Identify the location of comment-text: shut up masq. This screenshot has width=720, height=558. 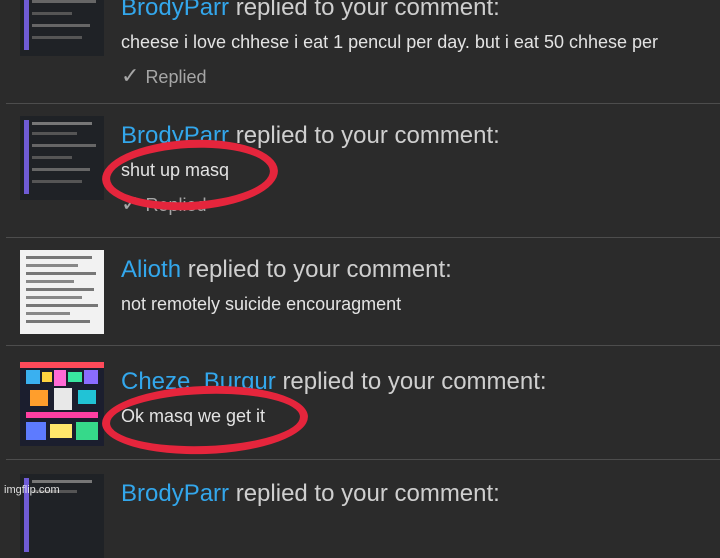
(175, 170).